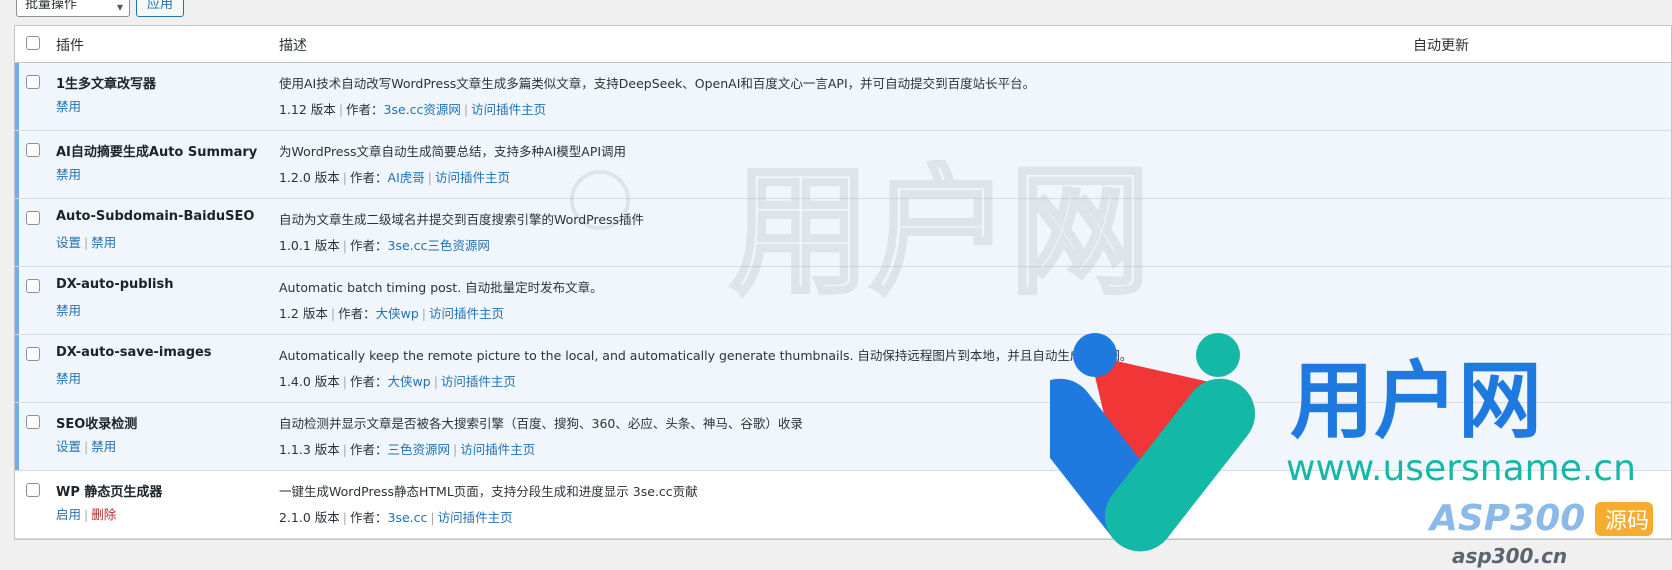  Describe the element at coordinates (406, 177) in the screenshot. I see `plugin-author-link: AI虎哥` at that location.